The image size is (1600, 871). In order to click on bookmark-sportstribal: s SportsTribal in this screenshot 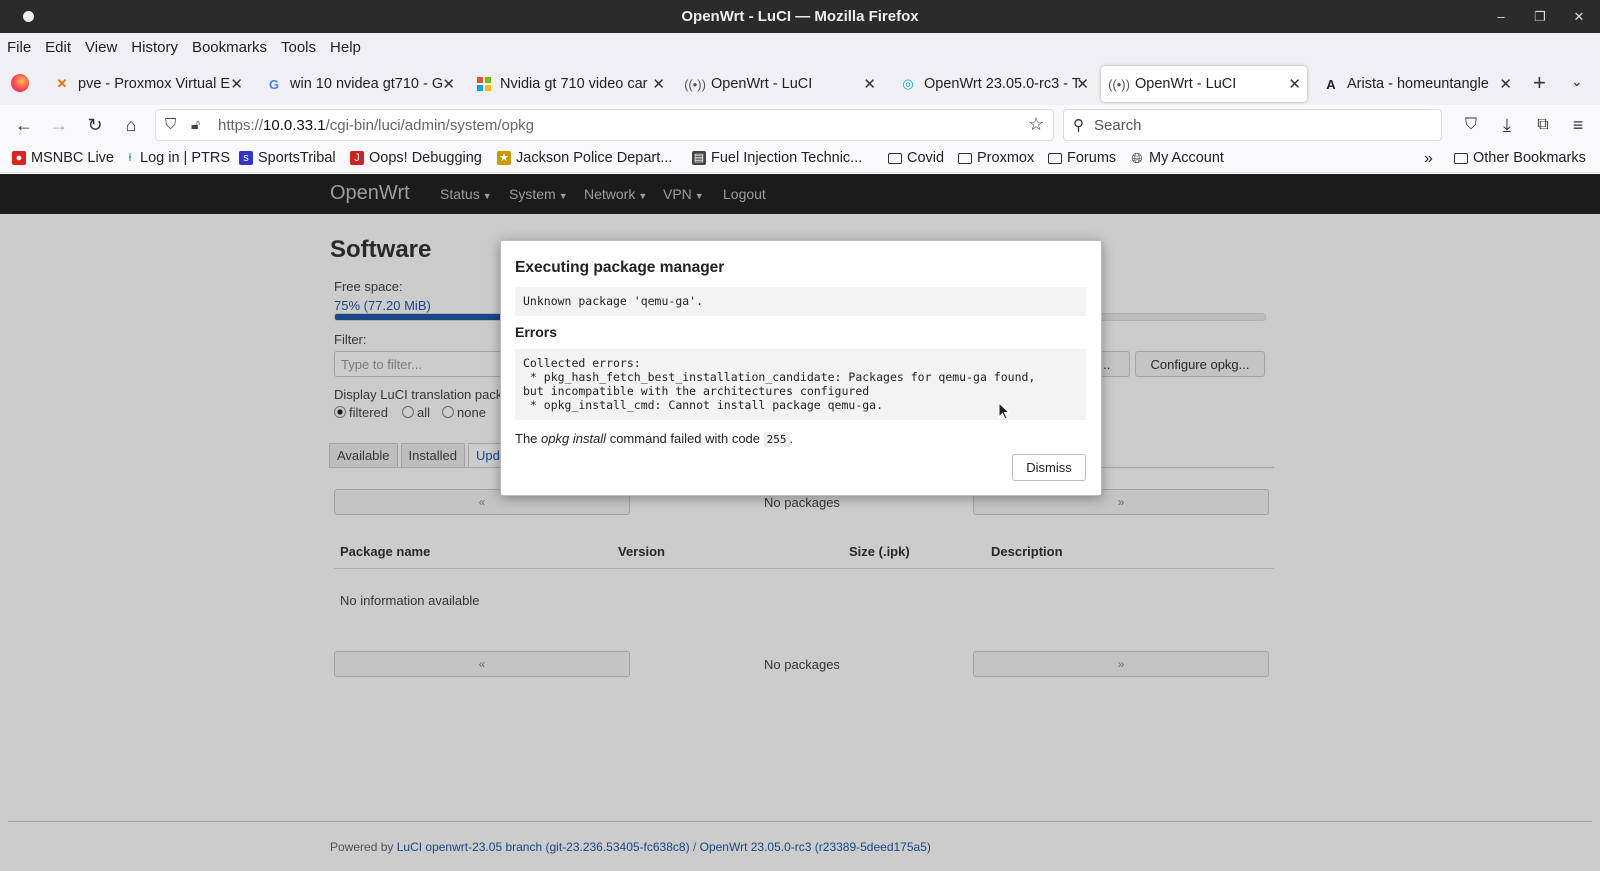, I will do `click(287, 158)`.